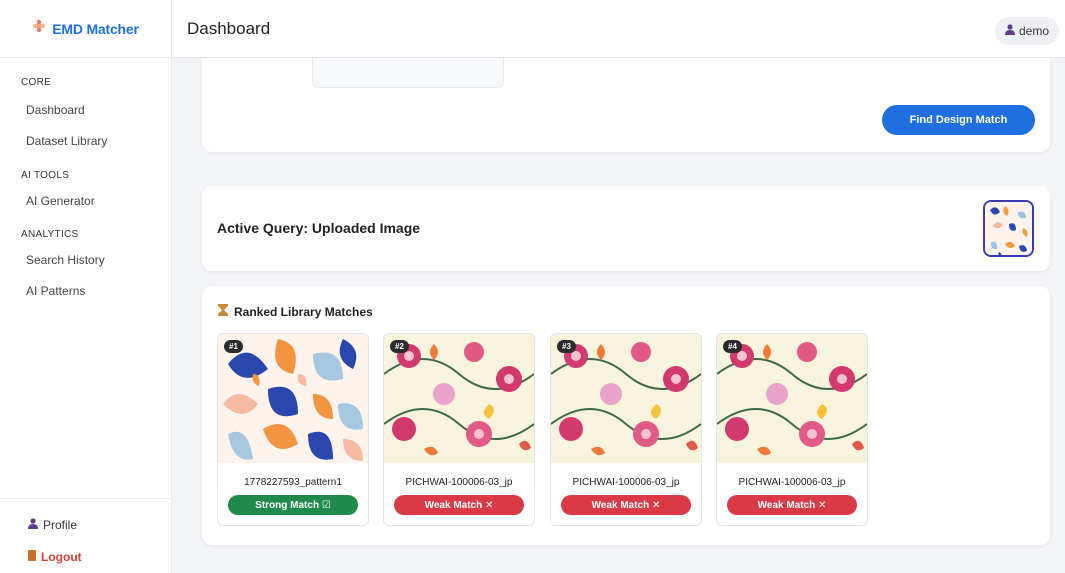 Image resolution: width=1065 pixels, height=573 pixels. I want to click on rank-badge: #1, so click(233, 346).